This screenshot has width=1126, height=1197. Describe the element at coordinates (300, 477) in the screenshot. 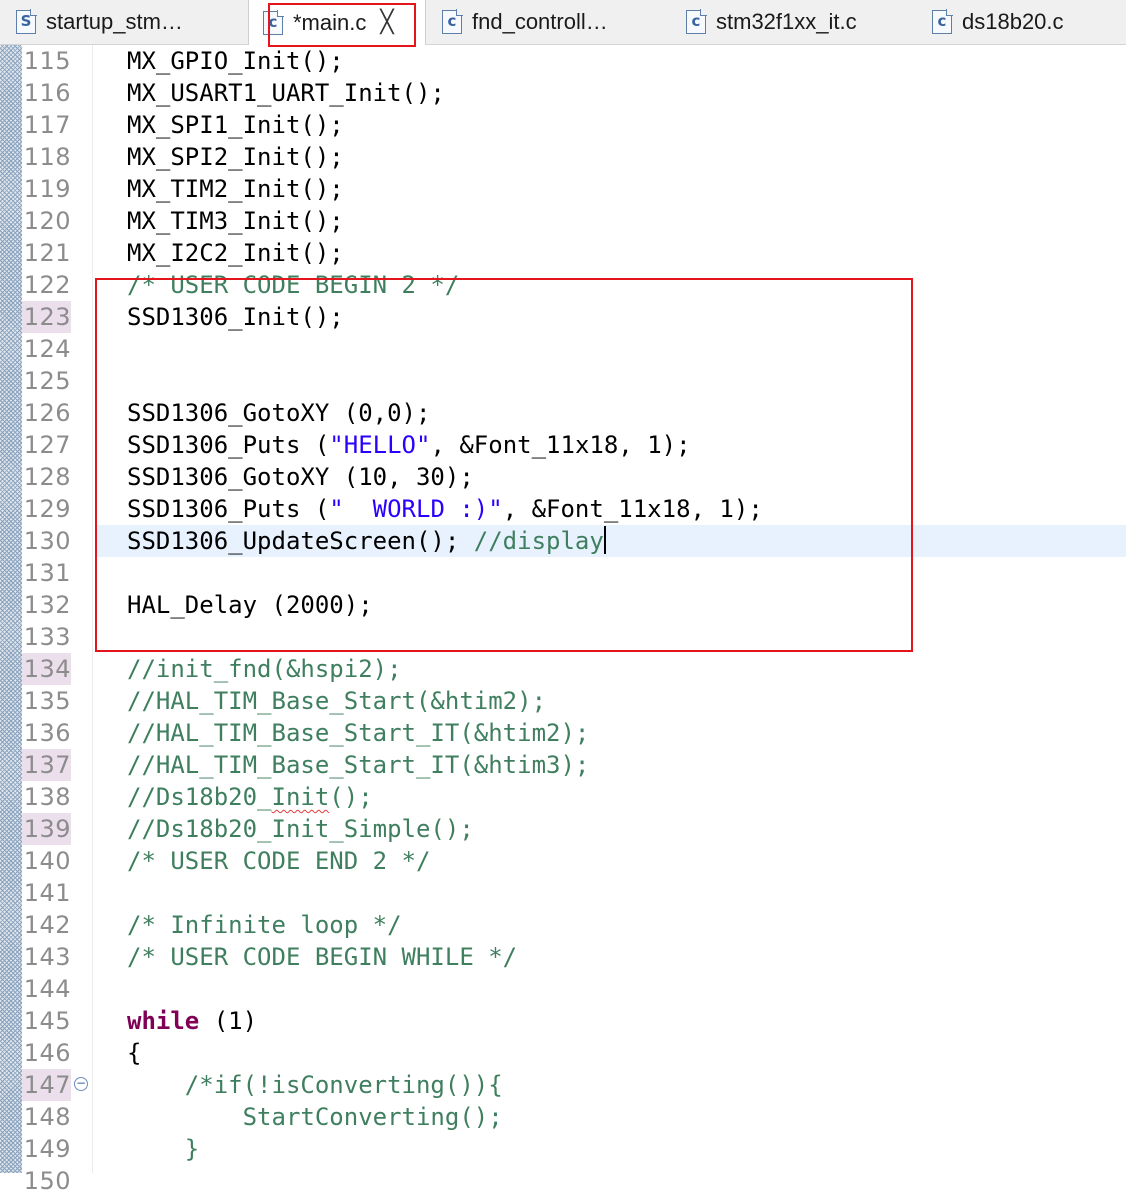

I see `code-token: SSD1306_GotoXY (10, 30);` at that location.